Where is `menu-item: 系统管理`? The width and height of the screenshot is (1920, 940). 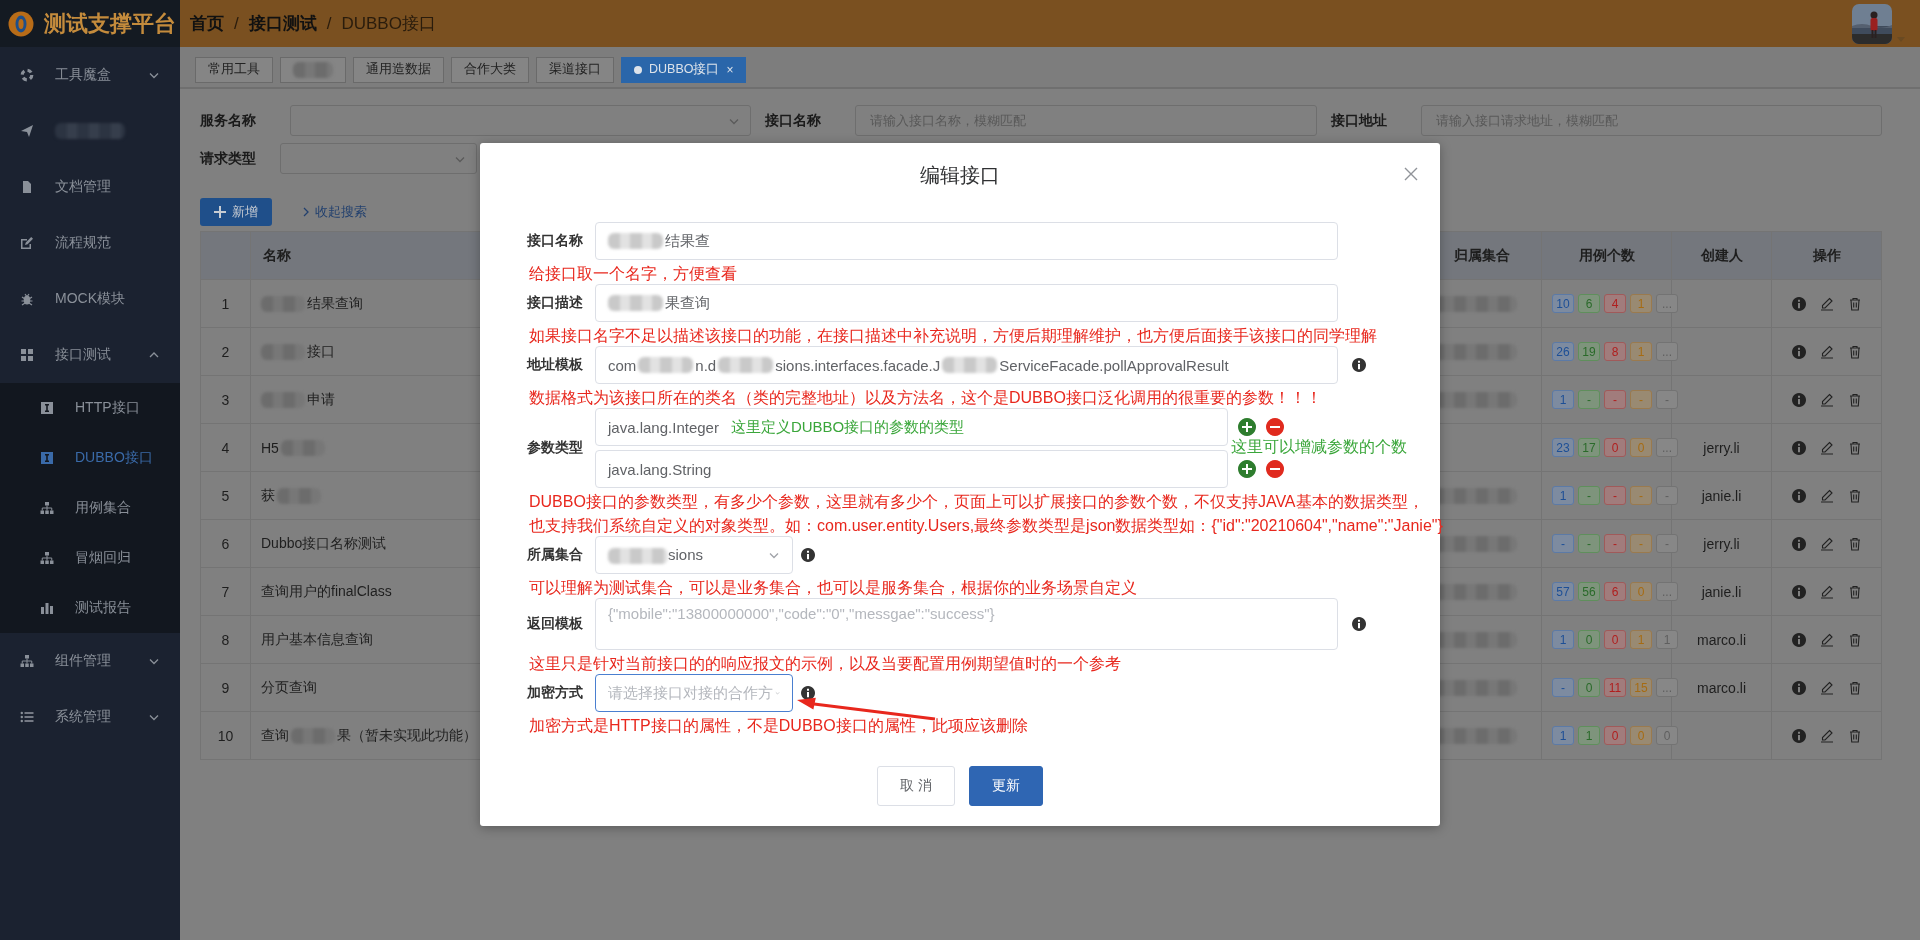
menu-item: 系统管理 is located at coordinates (90, 717).